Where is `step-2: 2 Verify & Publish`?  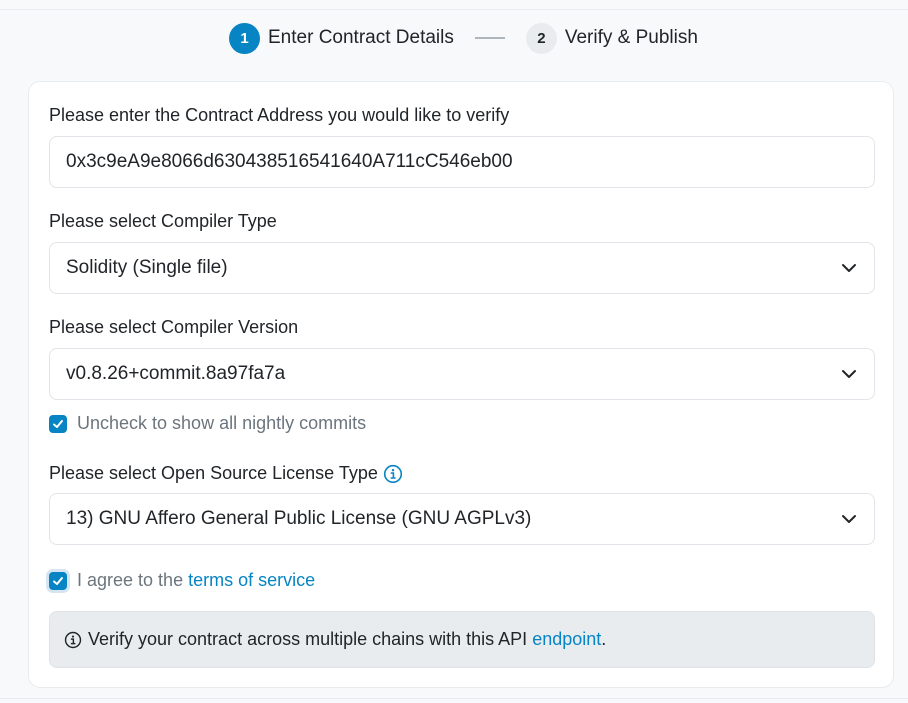 step-2: 2 Verify & Publish is located at coordinates (611, 38).